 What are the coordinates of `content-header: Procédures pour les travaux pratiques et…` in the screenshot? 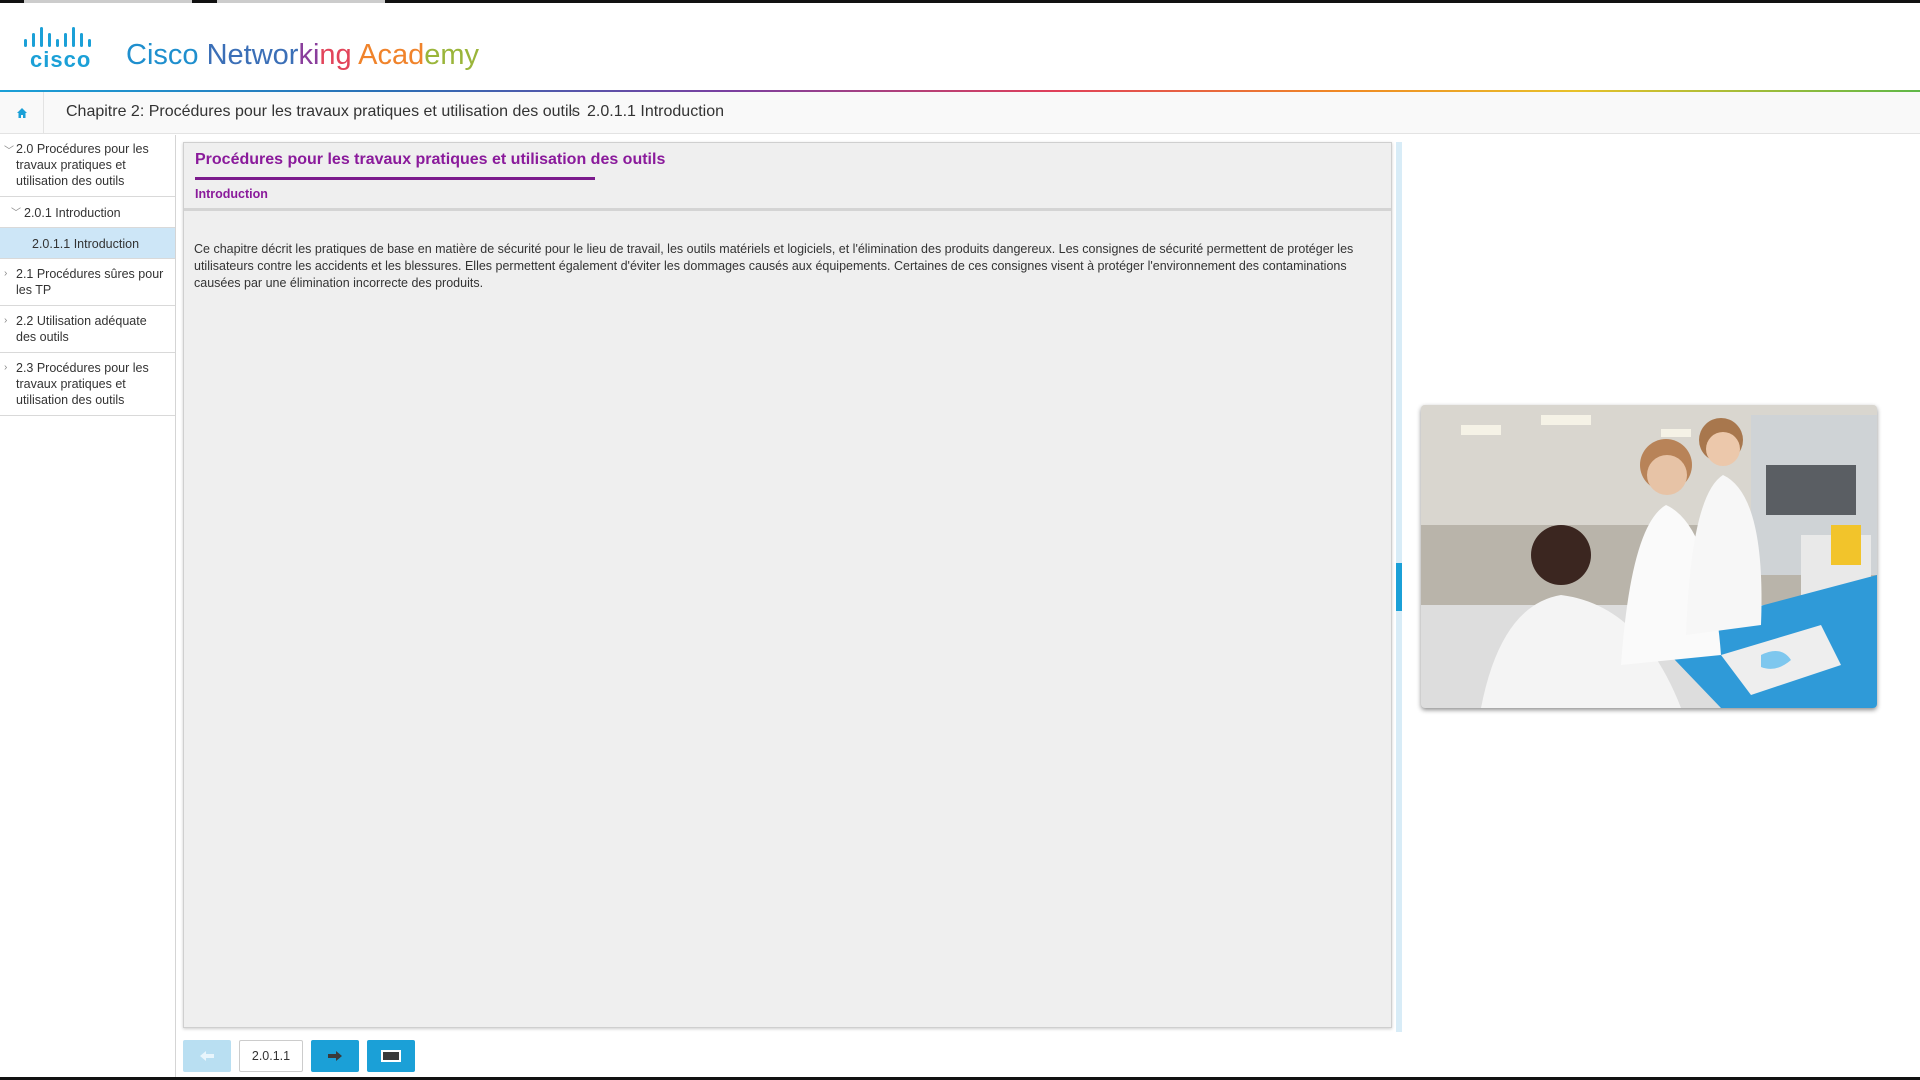 It's located at (787, 177).